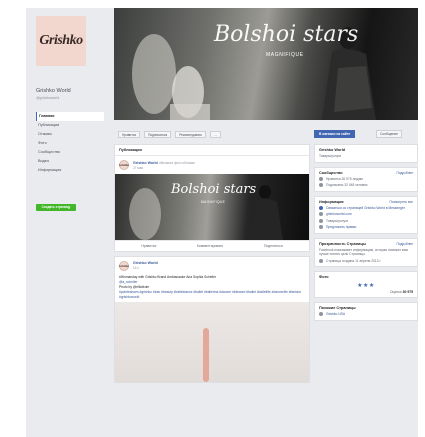 This screenshot has width=425, height=437. I want to click on post-image, so click(212, 342).